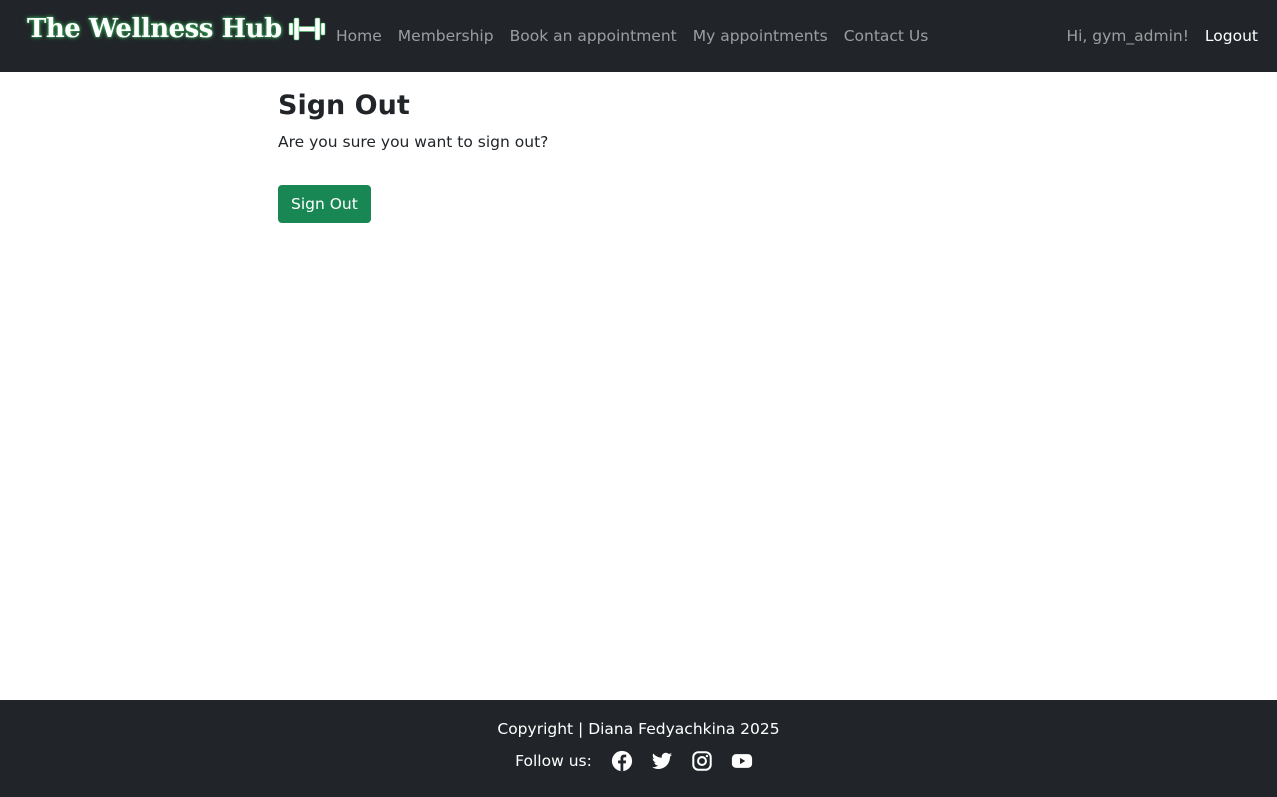 This screenshot has height=797, width=1277. What do you see at coordinates (324, 204) in the screenshot?
I see `sign-out-button: Sign Out` at bounding box center [324, 204].